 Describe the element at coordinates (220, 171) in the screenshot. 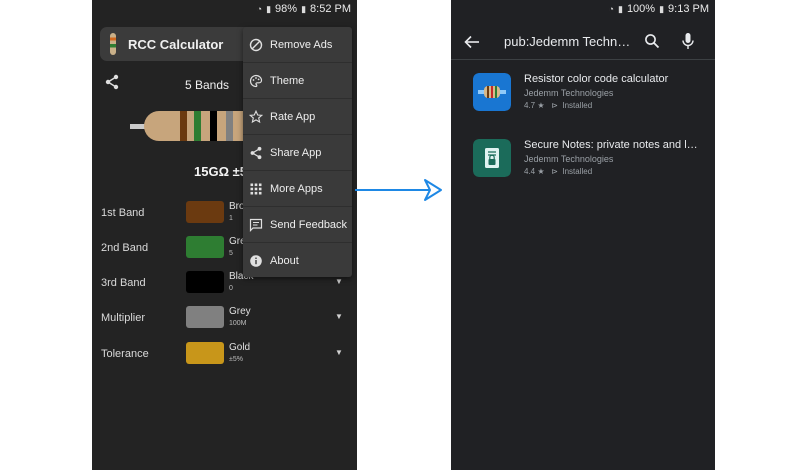

I see `resistance-result: 15GΩ ±5` at that location.